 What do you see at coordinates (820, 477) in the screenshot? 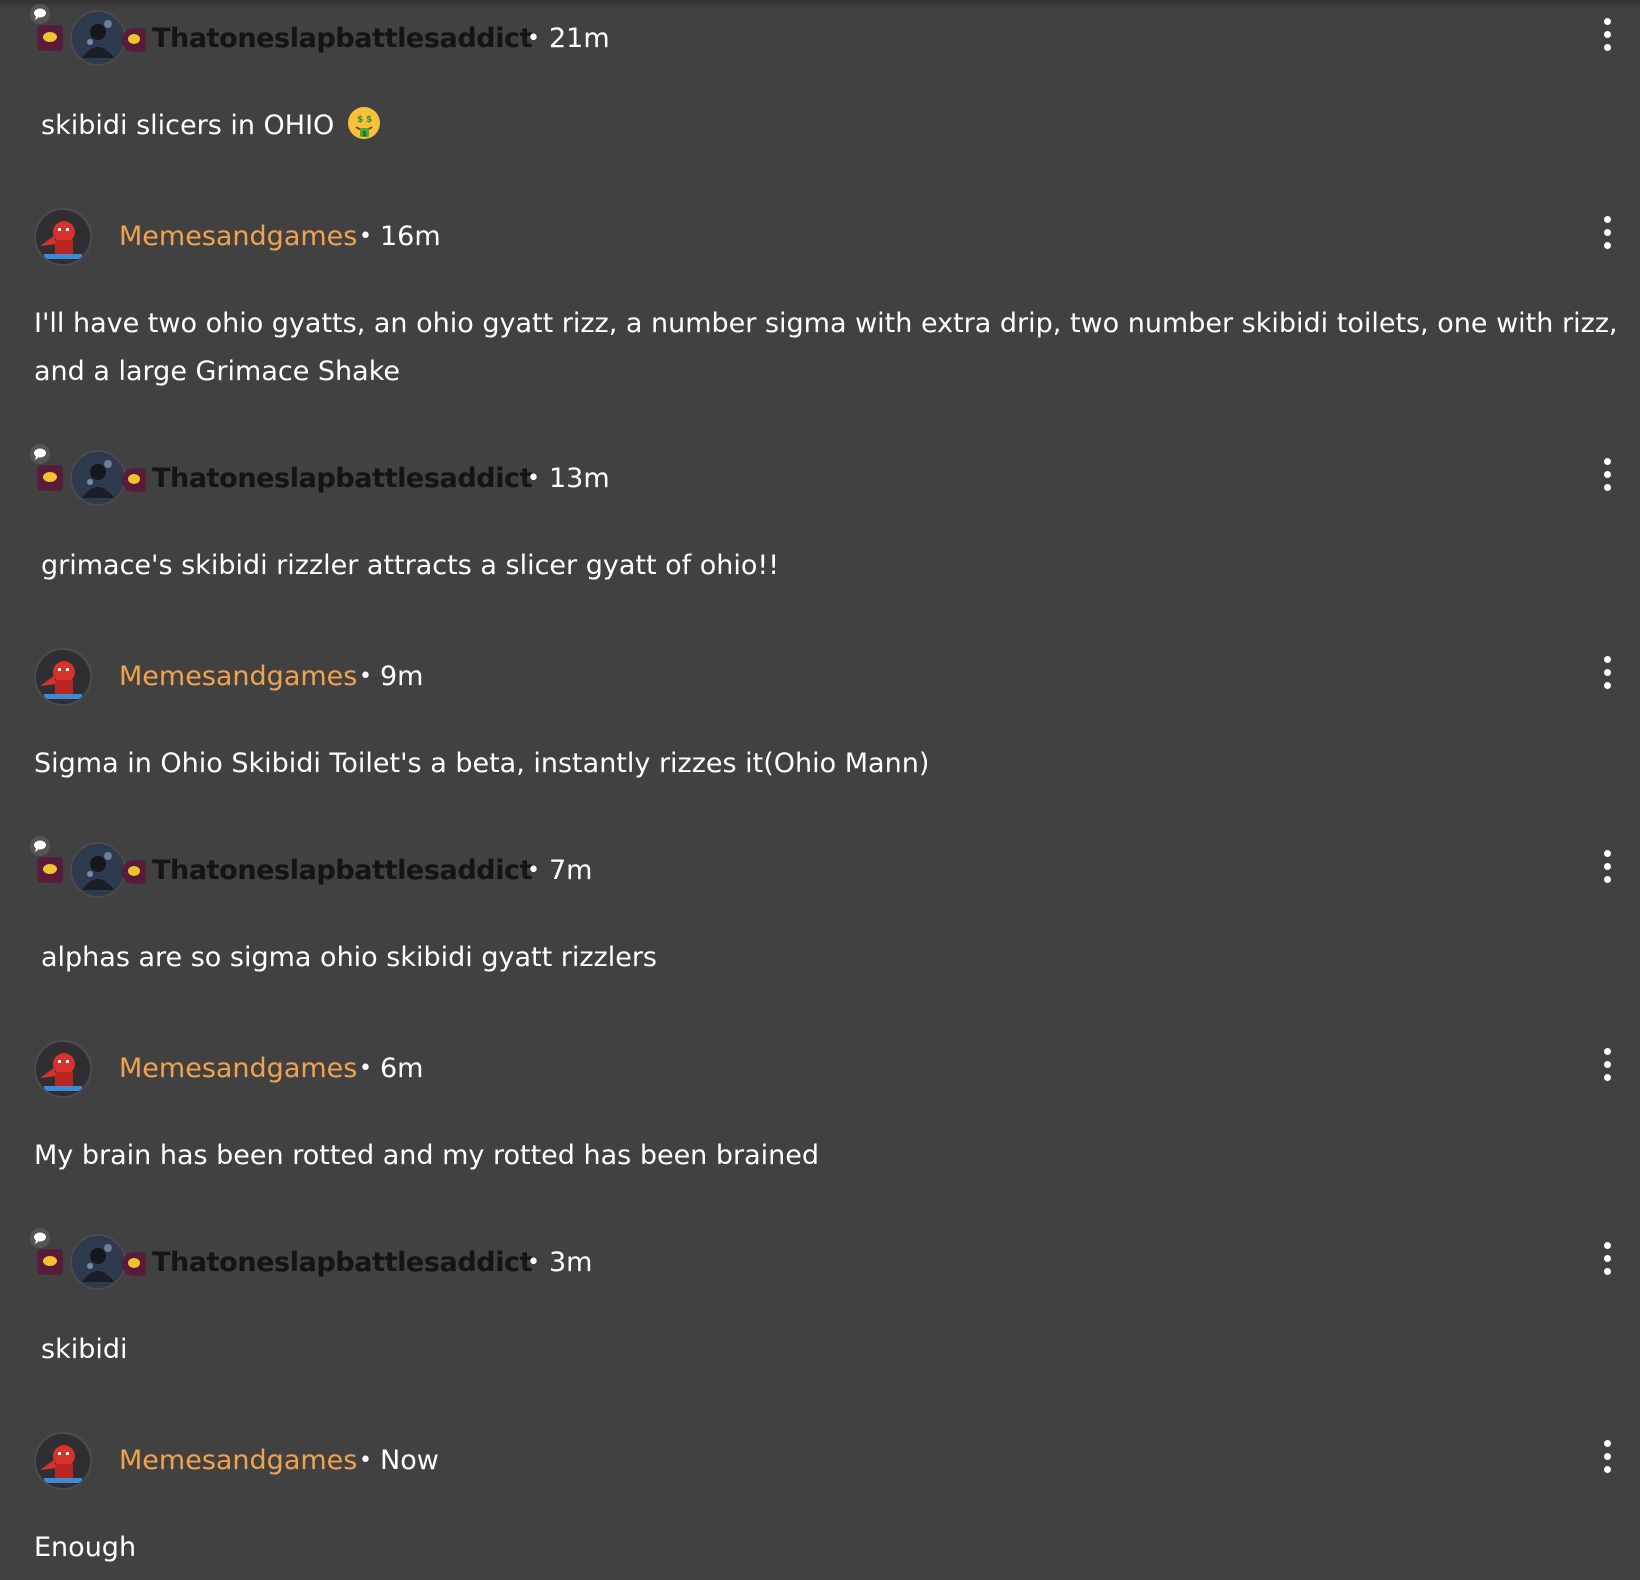
I see `comment-header: Thatoneslapbattlesaddict • 13m` at bounding box center [820, 477].